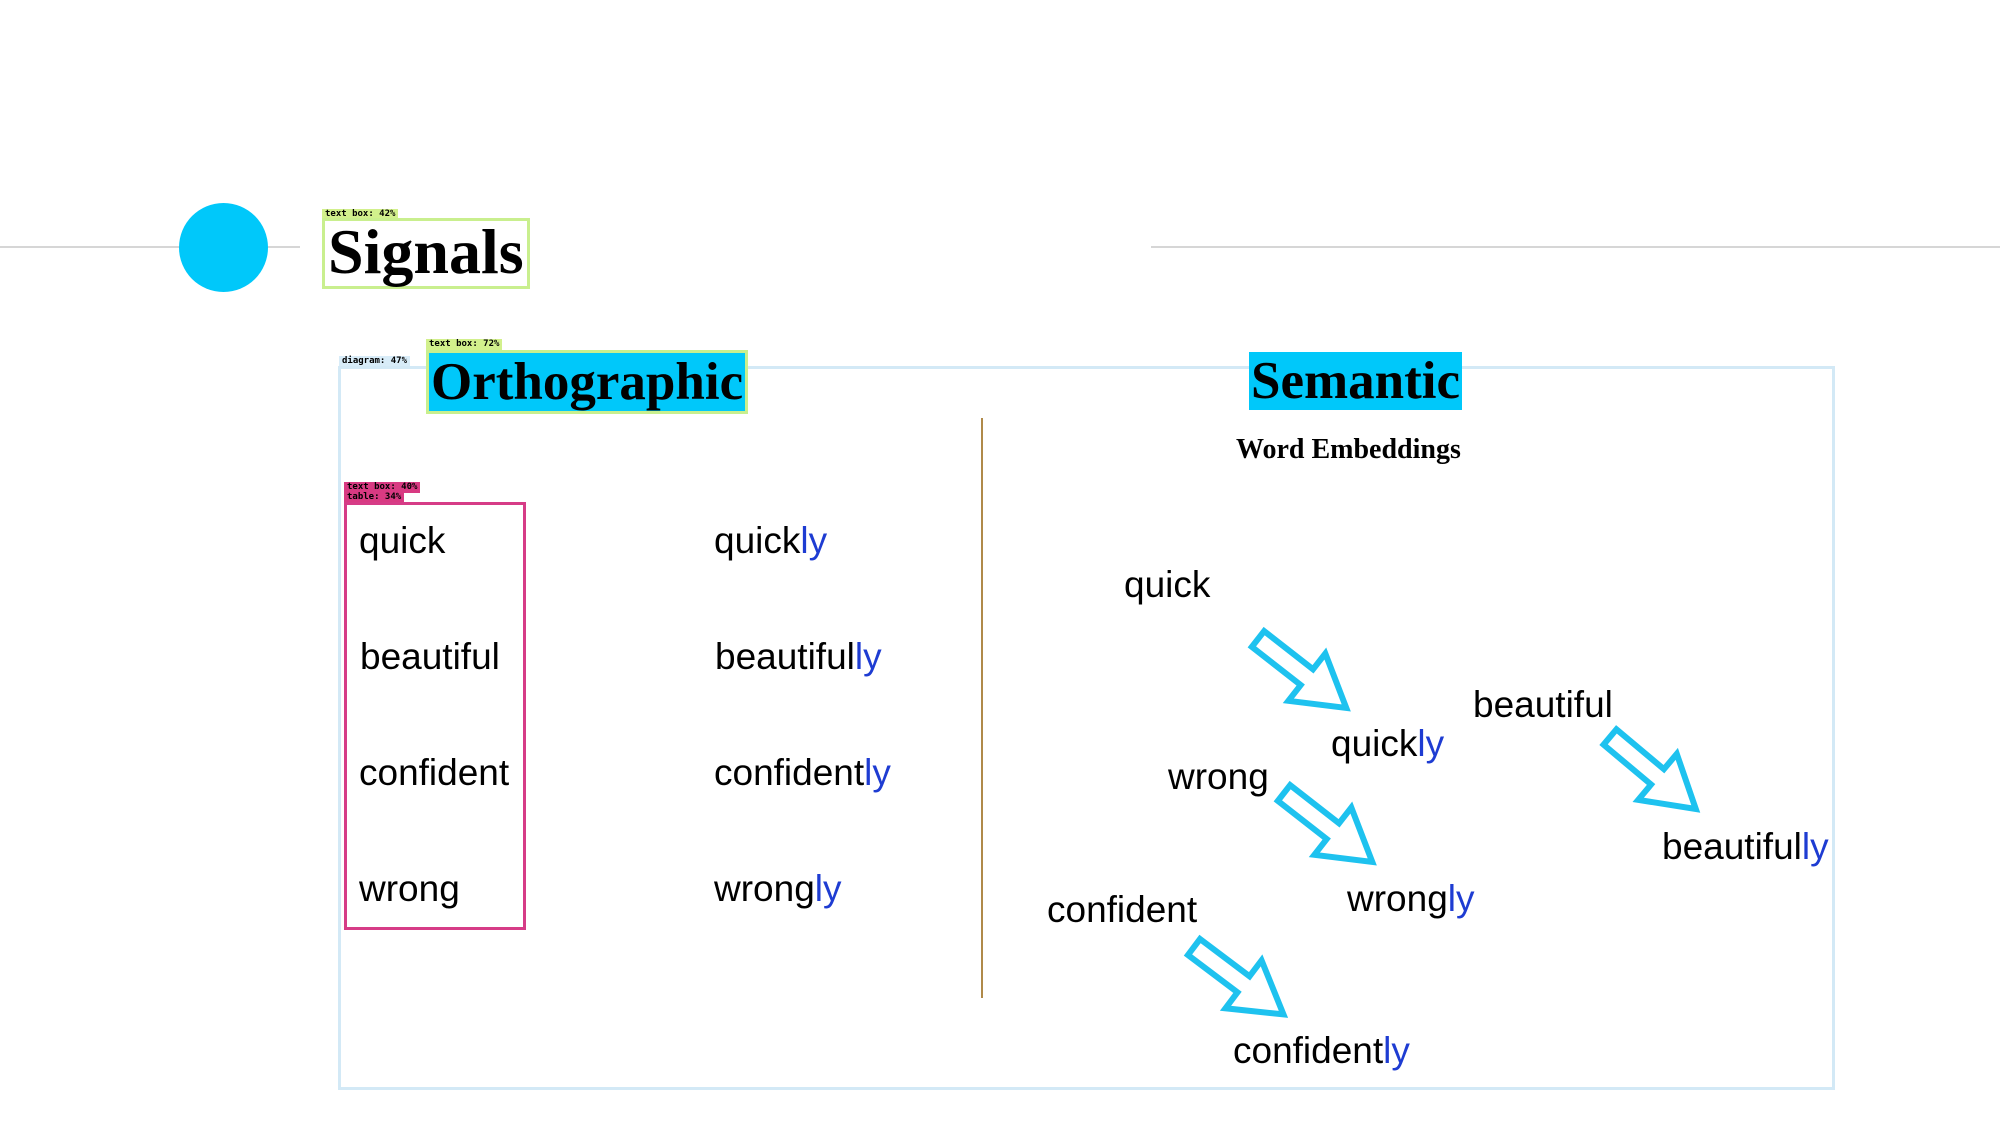 This screenshot has width=2000, height=1125. What do you see at coordinates (1321, 1050) in the screenshot?
I see `semantic-word-confidently: confidently` at bounding box center [1321, 1050].